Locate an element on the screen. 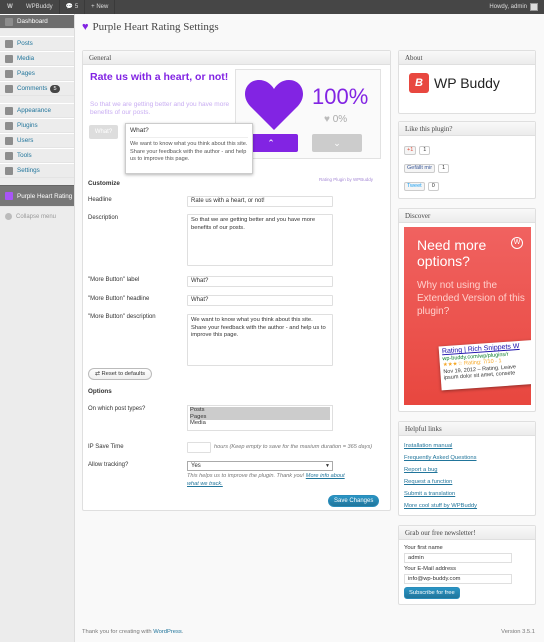 The width and height of the screenshot is (544, 642). more-button-headline-input: What? is located at coordinates (260, 300).